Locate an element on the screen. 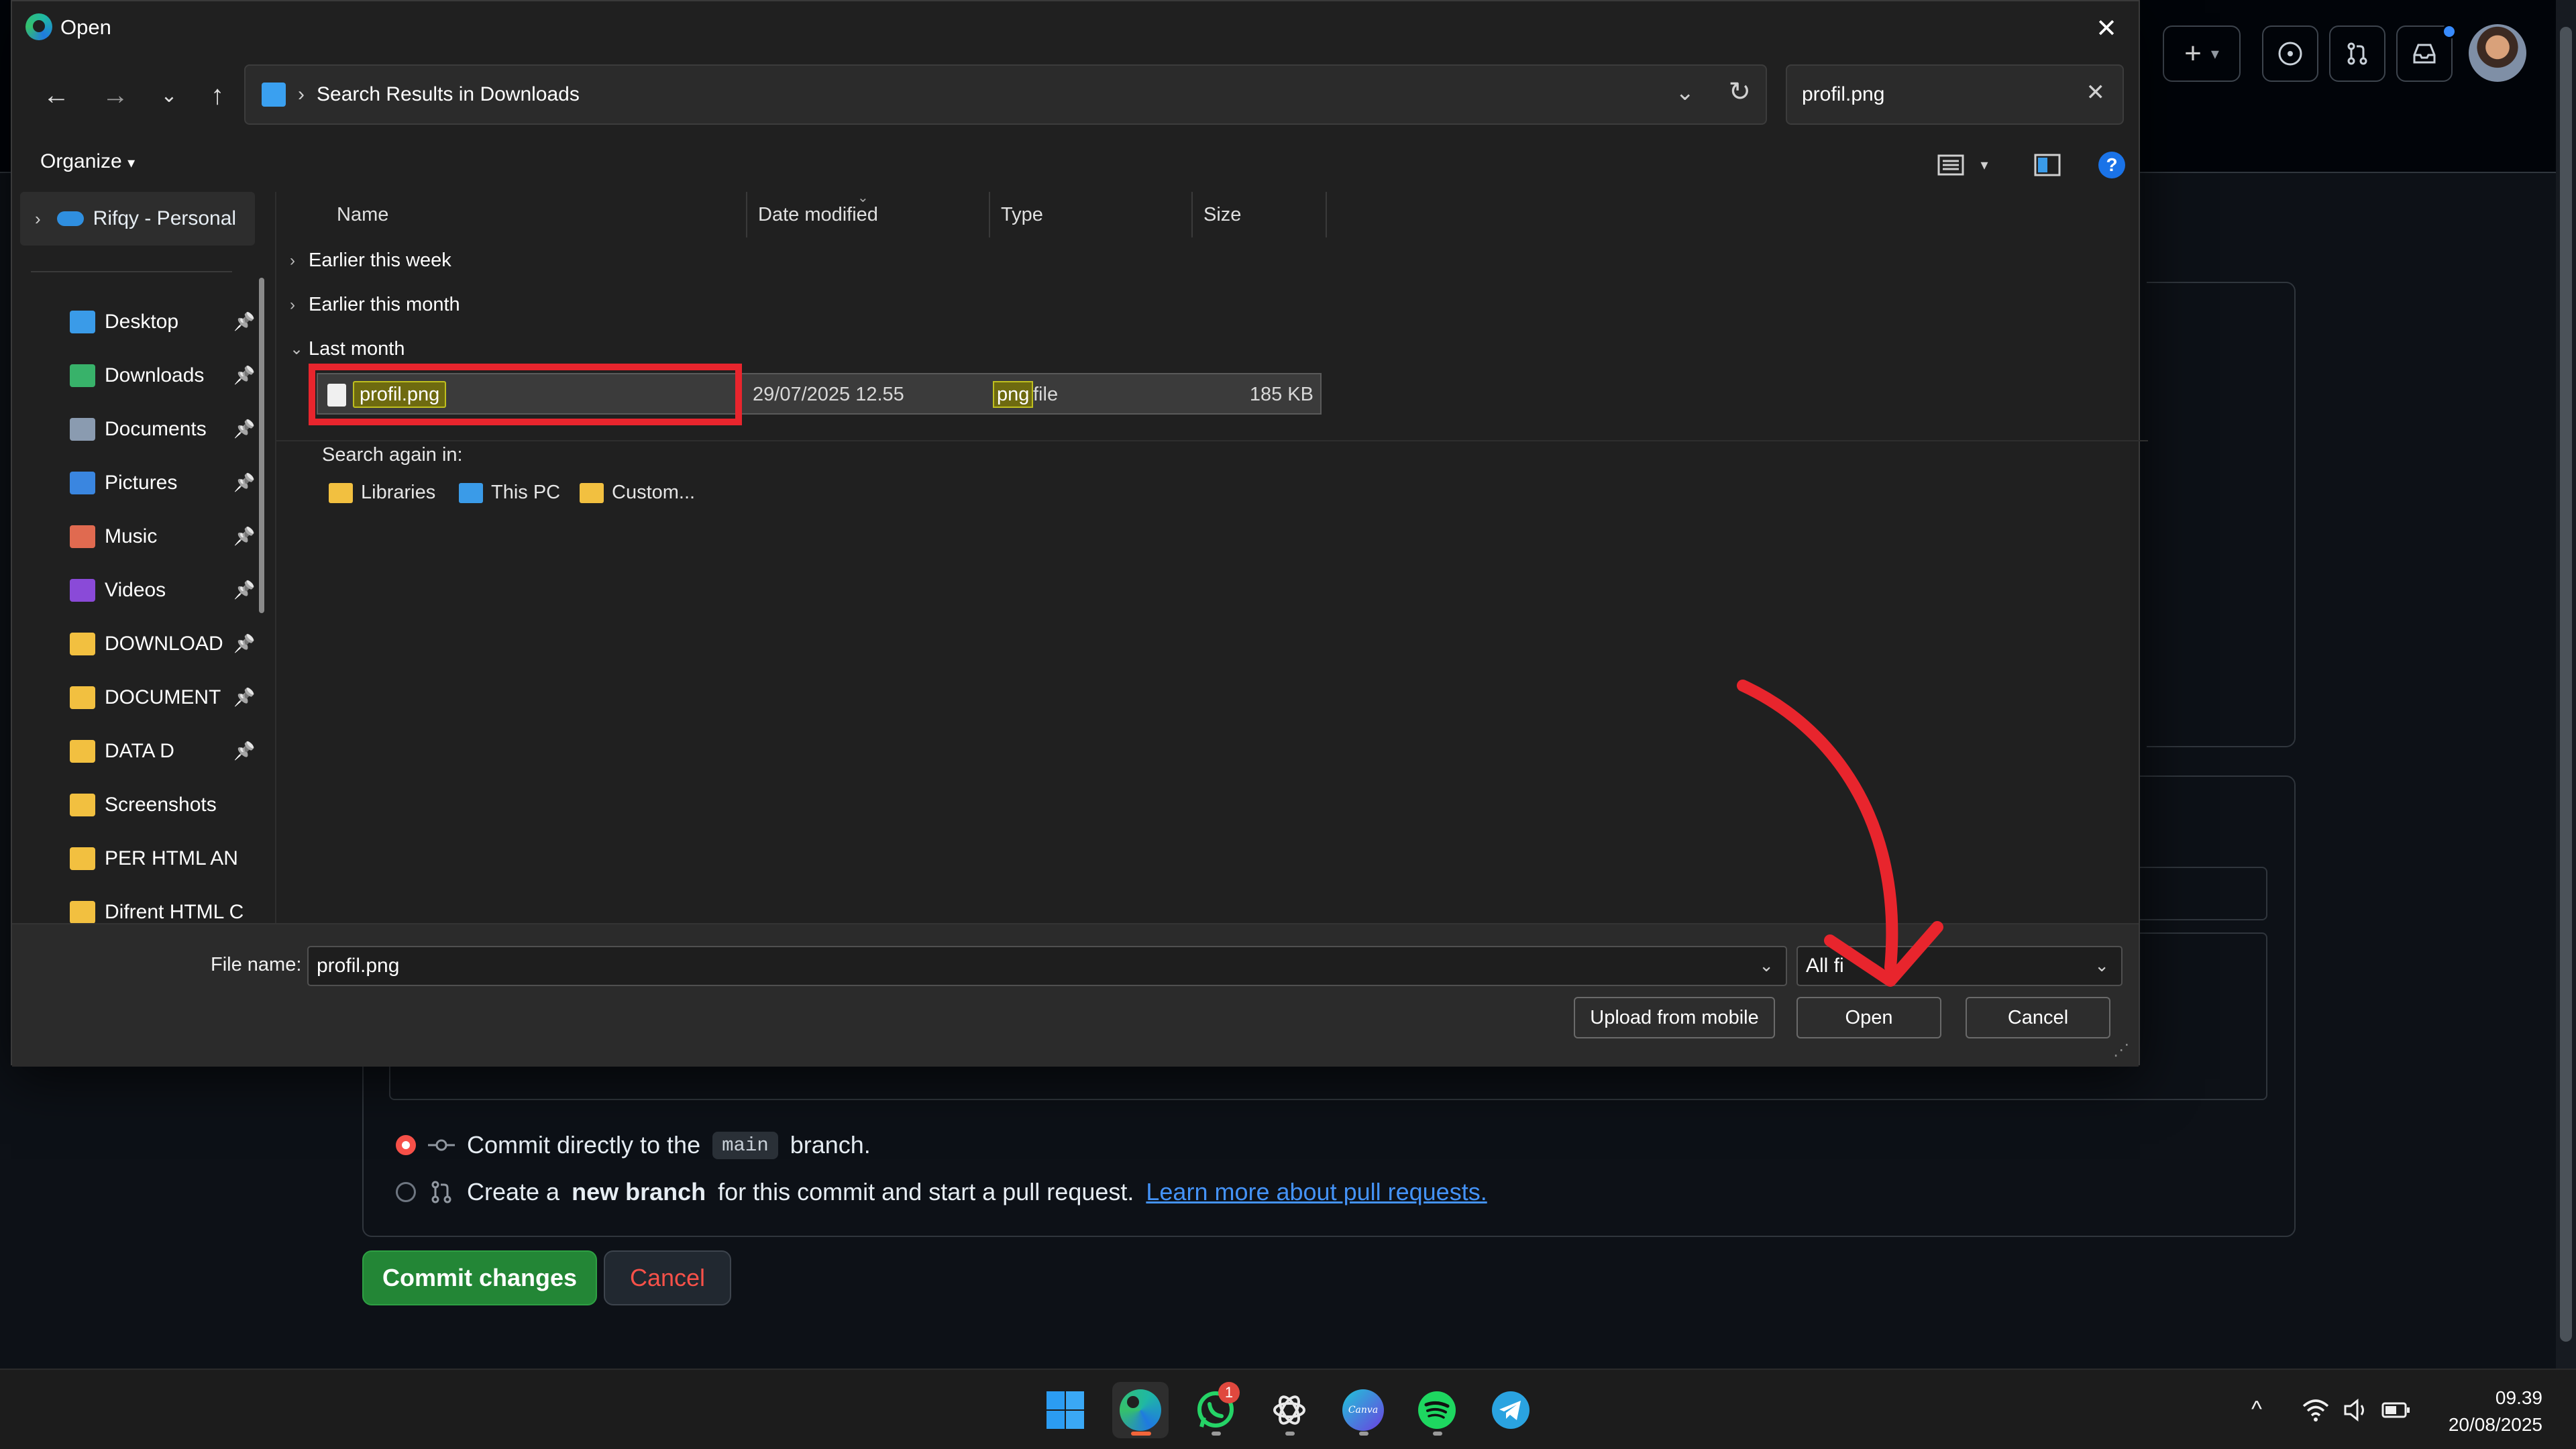  organize-menu: Organize ▾ is located at coordinates (87, 161).